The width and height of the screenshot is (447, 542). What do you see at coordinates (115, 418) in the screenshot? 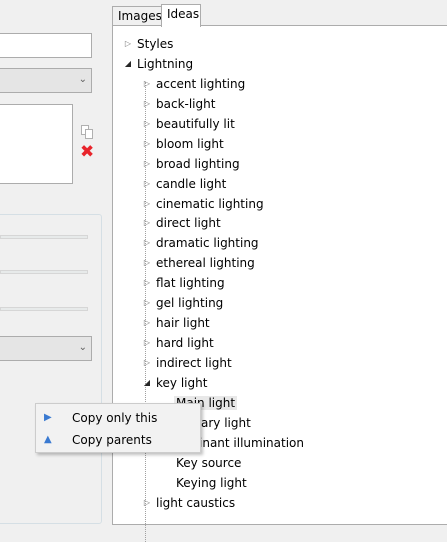
I see `menu-item-label: Copy only this` at bounding box center [115, 418].